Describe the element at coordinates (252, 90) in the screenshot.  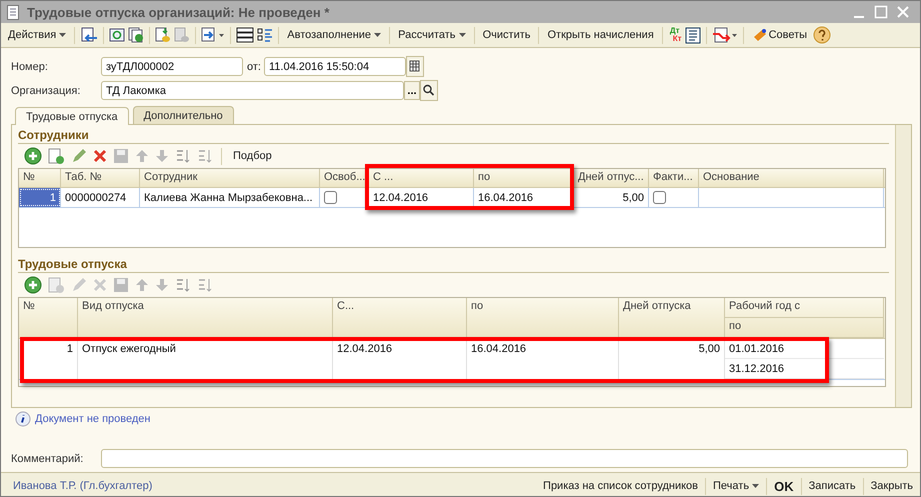
I see `organization-field: ТД Лакомка` at that location.